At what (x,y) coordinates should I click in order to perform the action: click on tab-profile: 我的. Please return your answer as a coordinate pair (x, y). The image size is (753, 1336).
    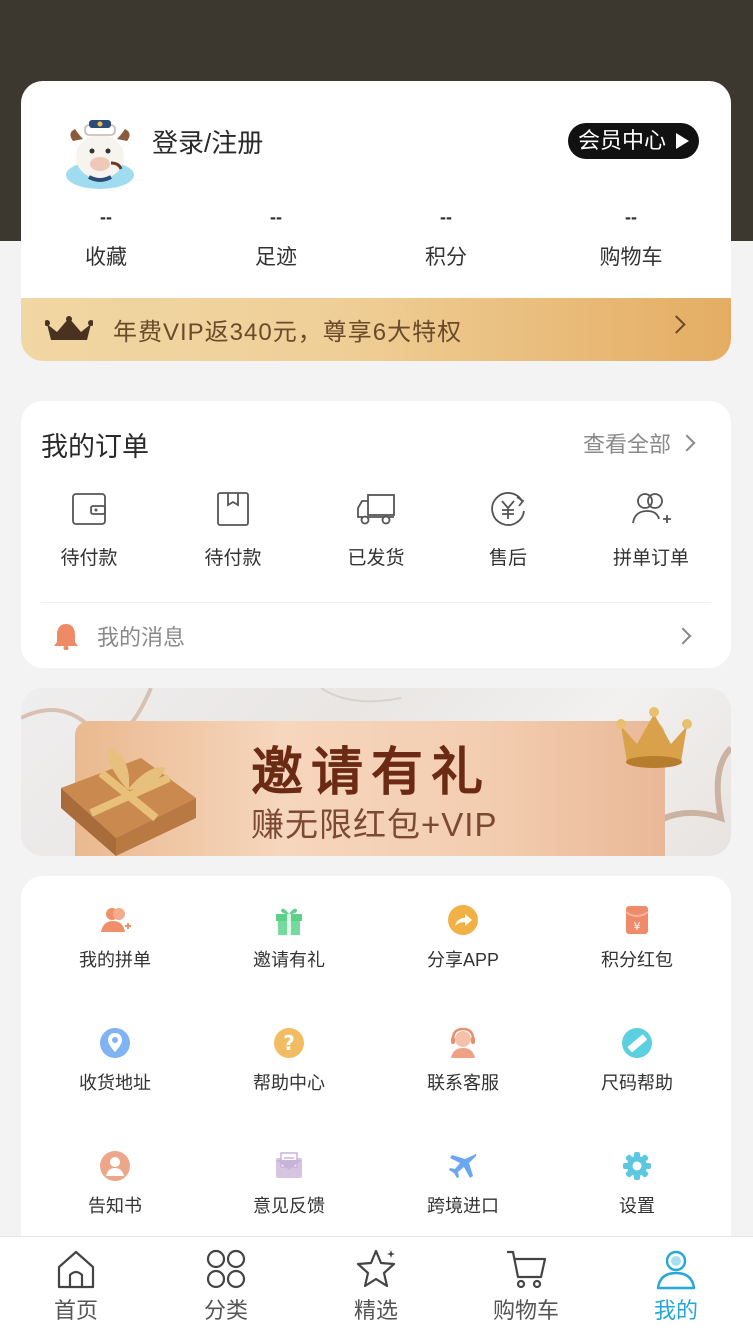
    Looking at the image, I should click on (676, 1286).